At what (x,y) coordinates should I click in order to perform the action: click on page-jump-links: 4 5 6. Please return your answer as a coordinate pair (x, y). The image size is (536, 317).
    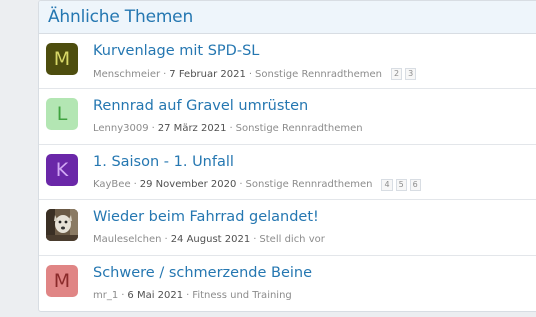
    Looking at the image, I should click on (401, 184).